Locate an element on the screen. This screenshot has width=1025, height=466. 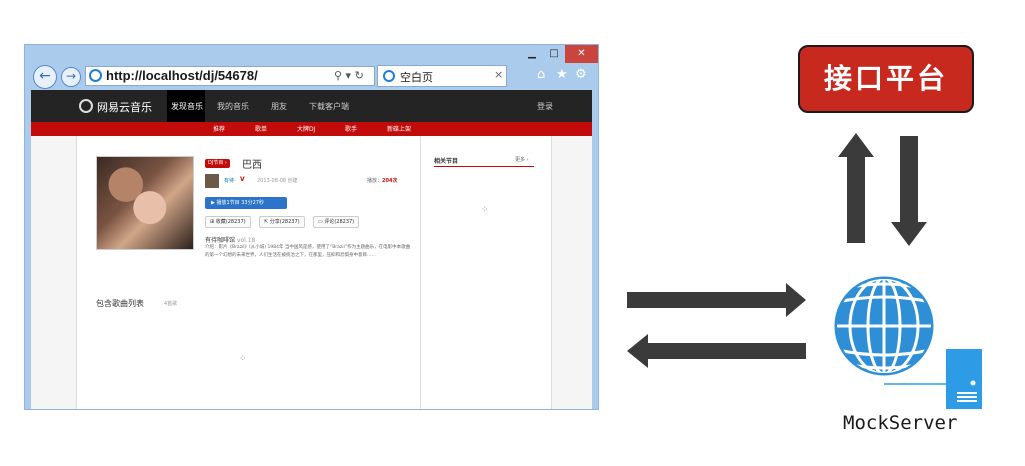
up-arrow-icon is located at coordinates (856, 188).